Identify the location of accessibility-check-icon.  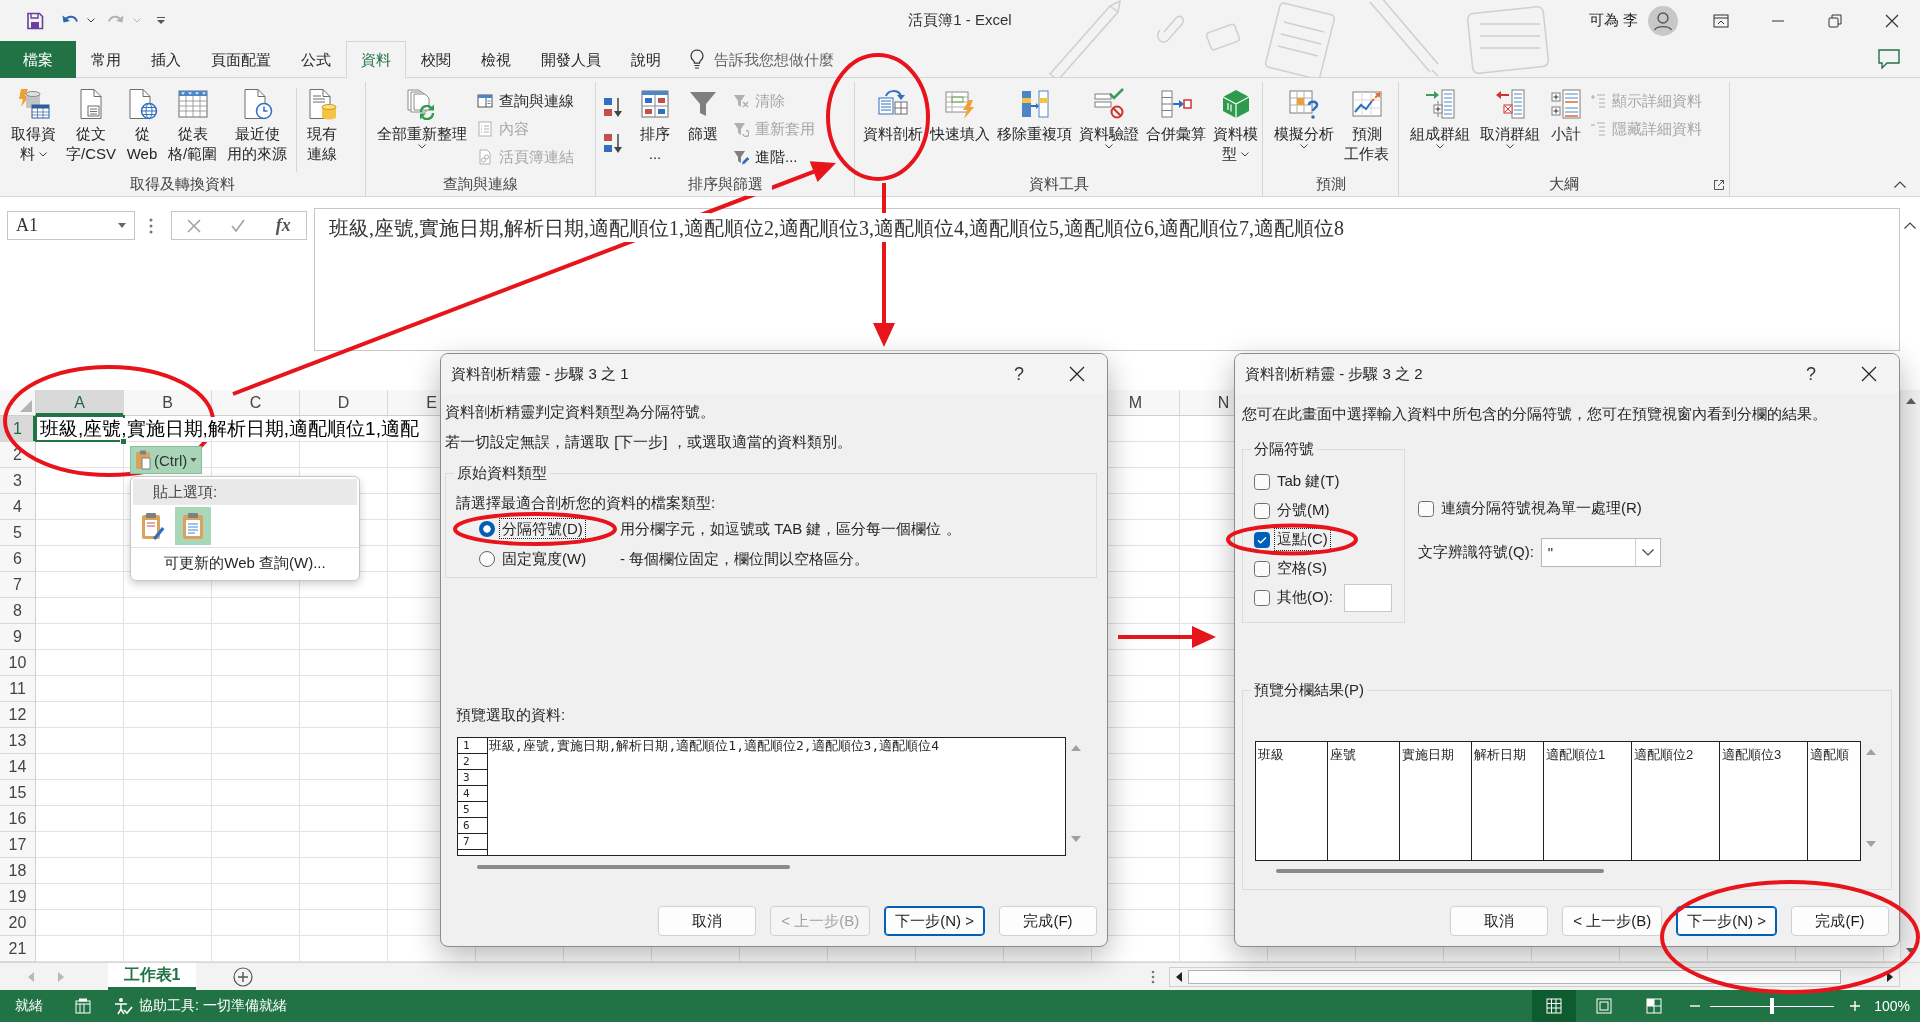
(123, 1006).